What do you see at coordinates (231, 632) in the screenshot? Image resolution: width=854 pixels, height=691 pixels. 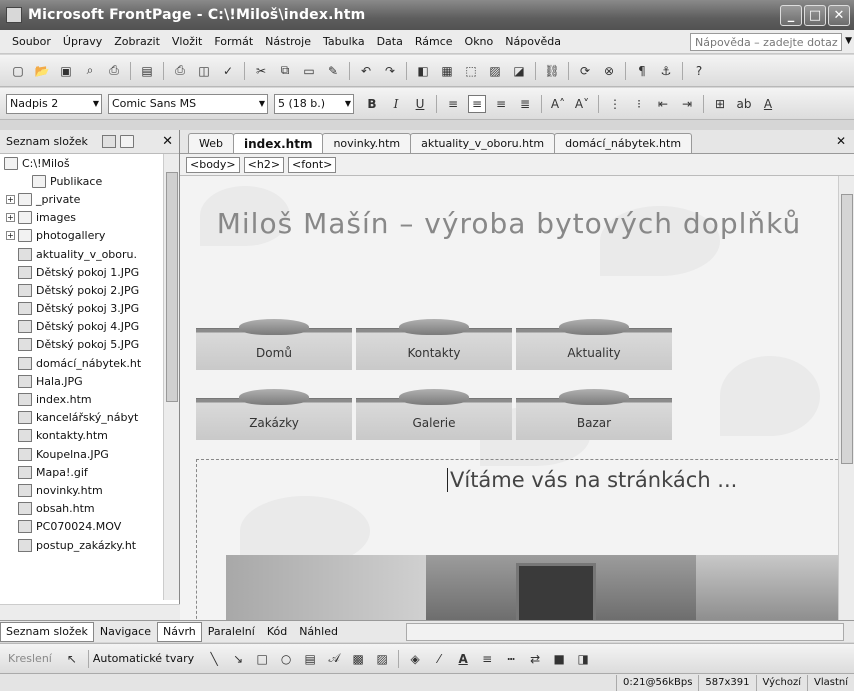 I see `view-split-button: Paralelní` at bounding box center [231, 632].